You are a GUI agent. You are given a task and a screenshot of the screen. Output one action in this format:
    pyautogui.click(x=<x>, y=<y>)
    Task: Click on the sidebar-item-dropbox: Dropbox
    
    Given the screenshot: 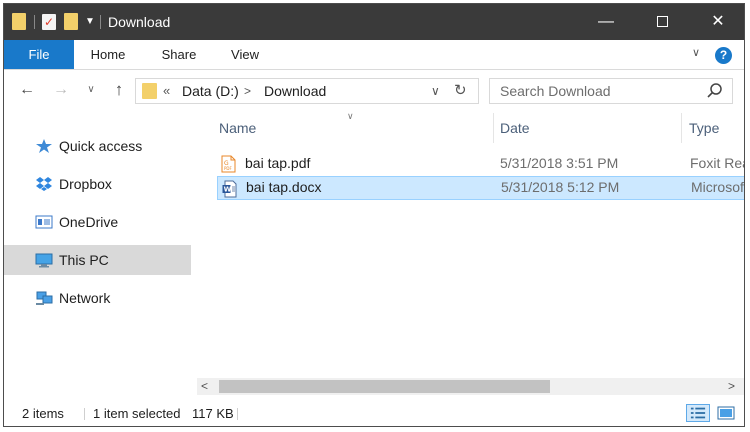 What is the action you would take?
    pyautogui.click(x=97, y=184)
    